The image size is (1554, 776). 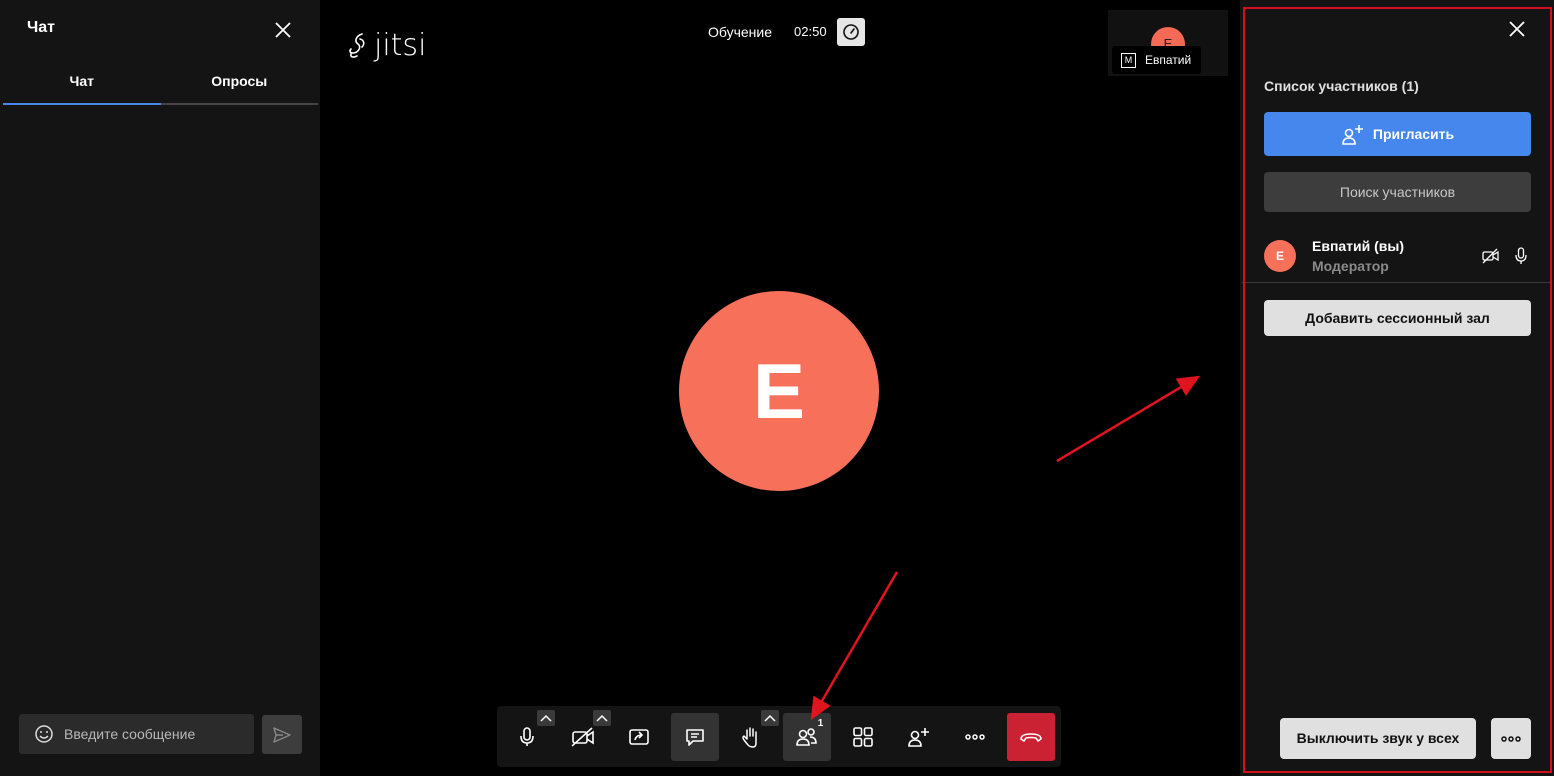 What do you see at coordinates (1350, 266) in the screenshot?
I see `participant-role: Модератор` at bounding box center [1350, 266].